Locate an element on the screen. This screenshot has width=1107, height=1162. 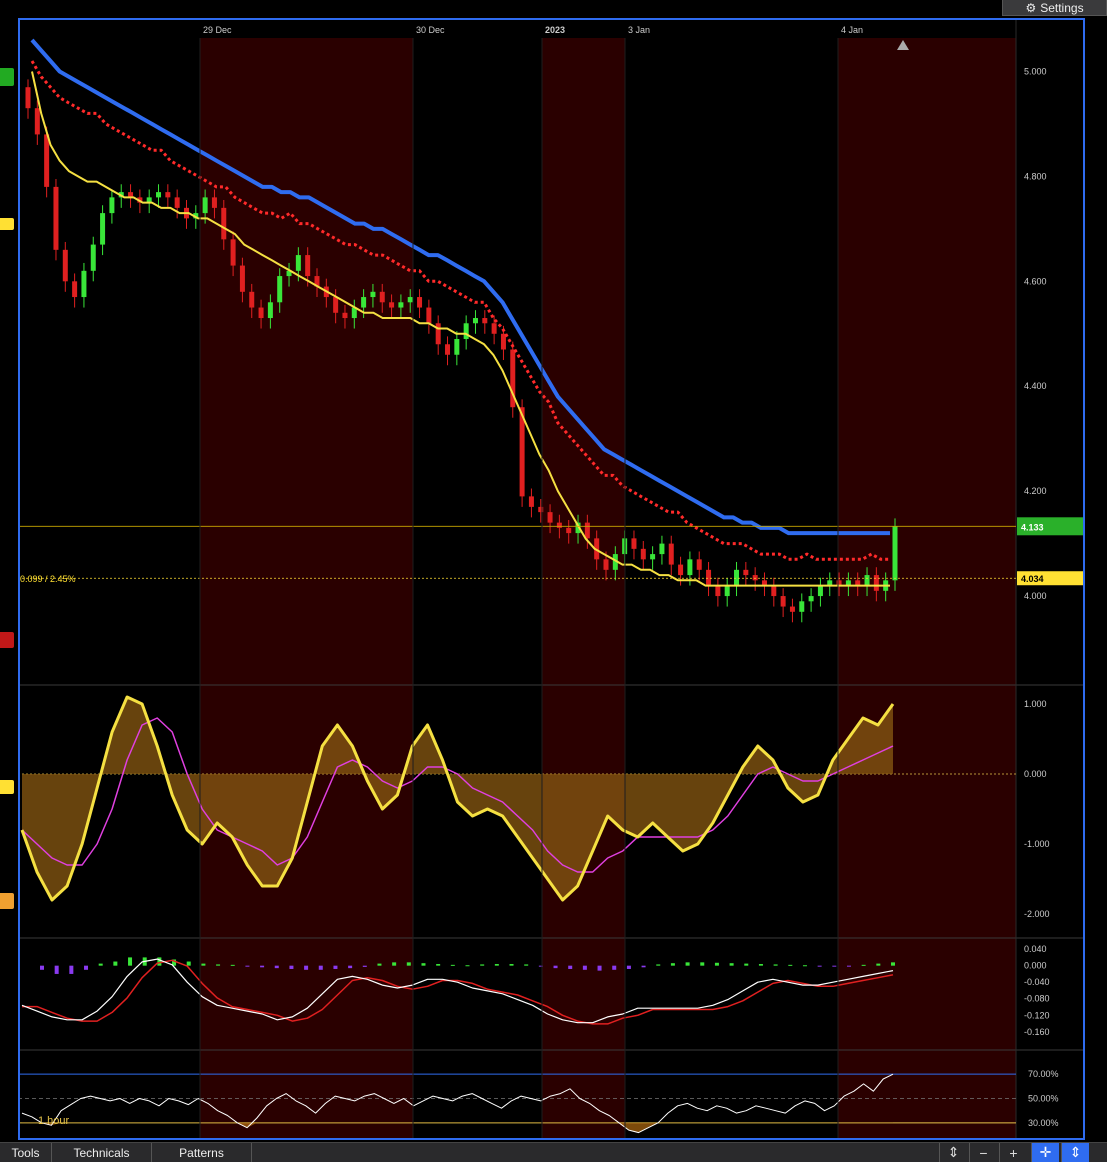
tab-tools: Tools is located at coordinates (26, 1152).